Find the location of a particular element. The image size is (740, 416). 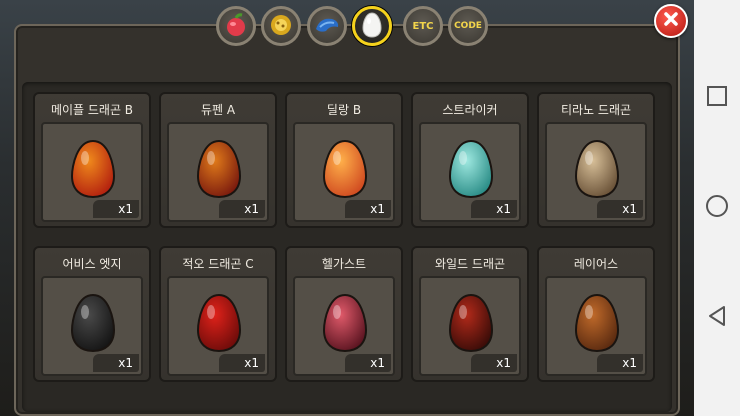

circle-icon is located at coordinates (717, 208).